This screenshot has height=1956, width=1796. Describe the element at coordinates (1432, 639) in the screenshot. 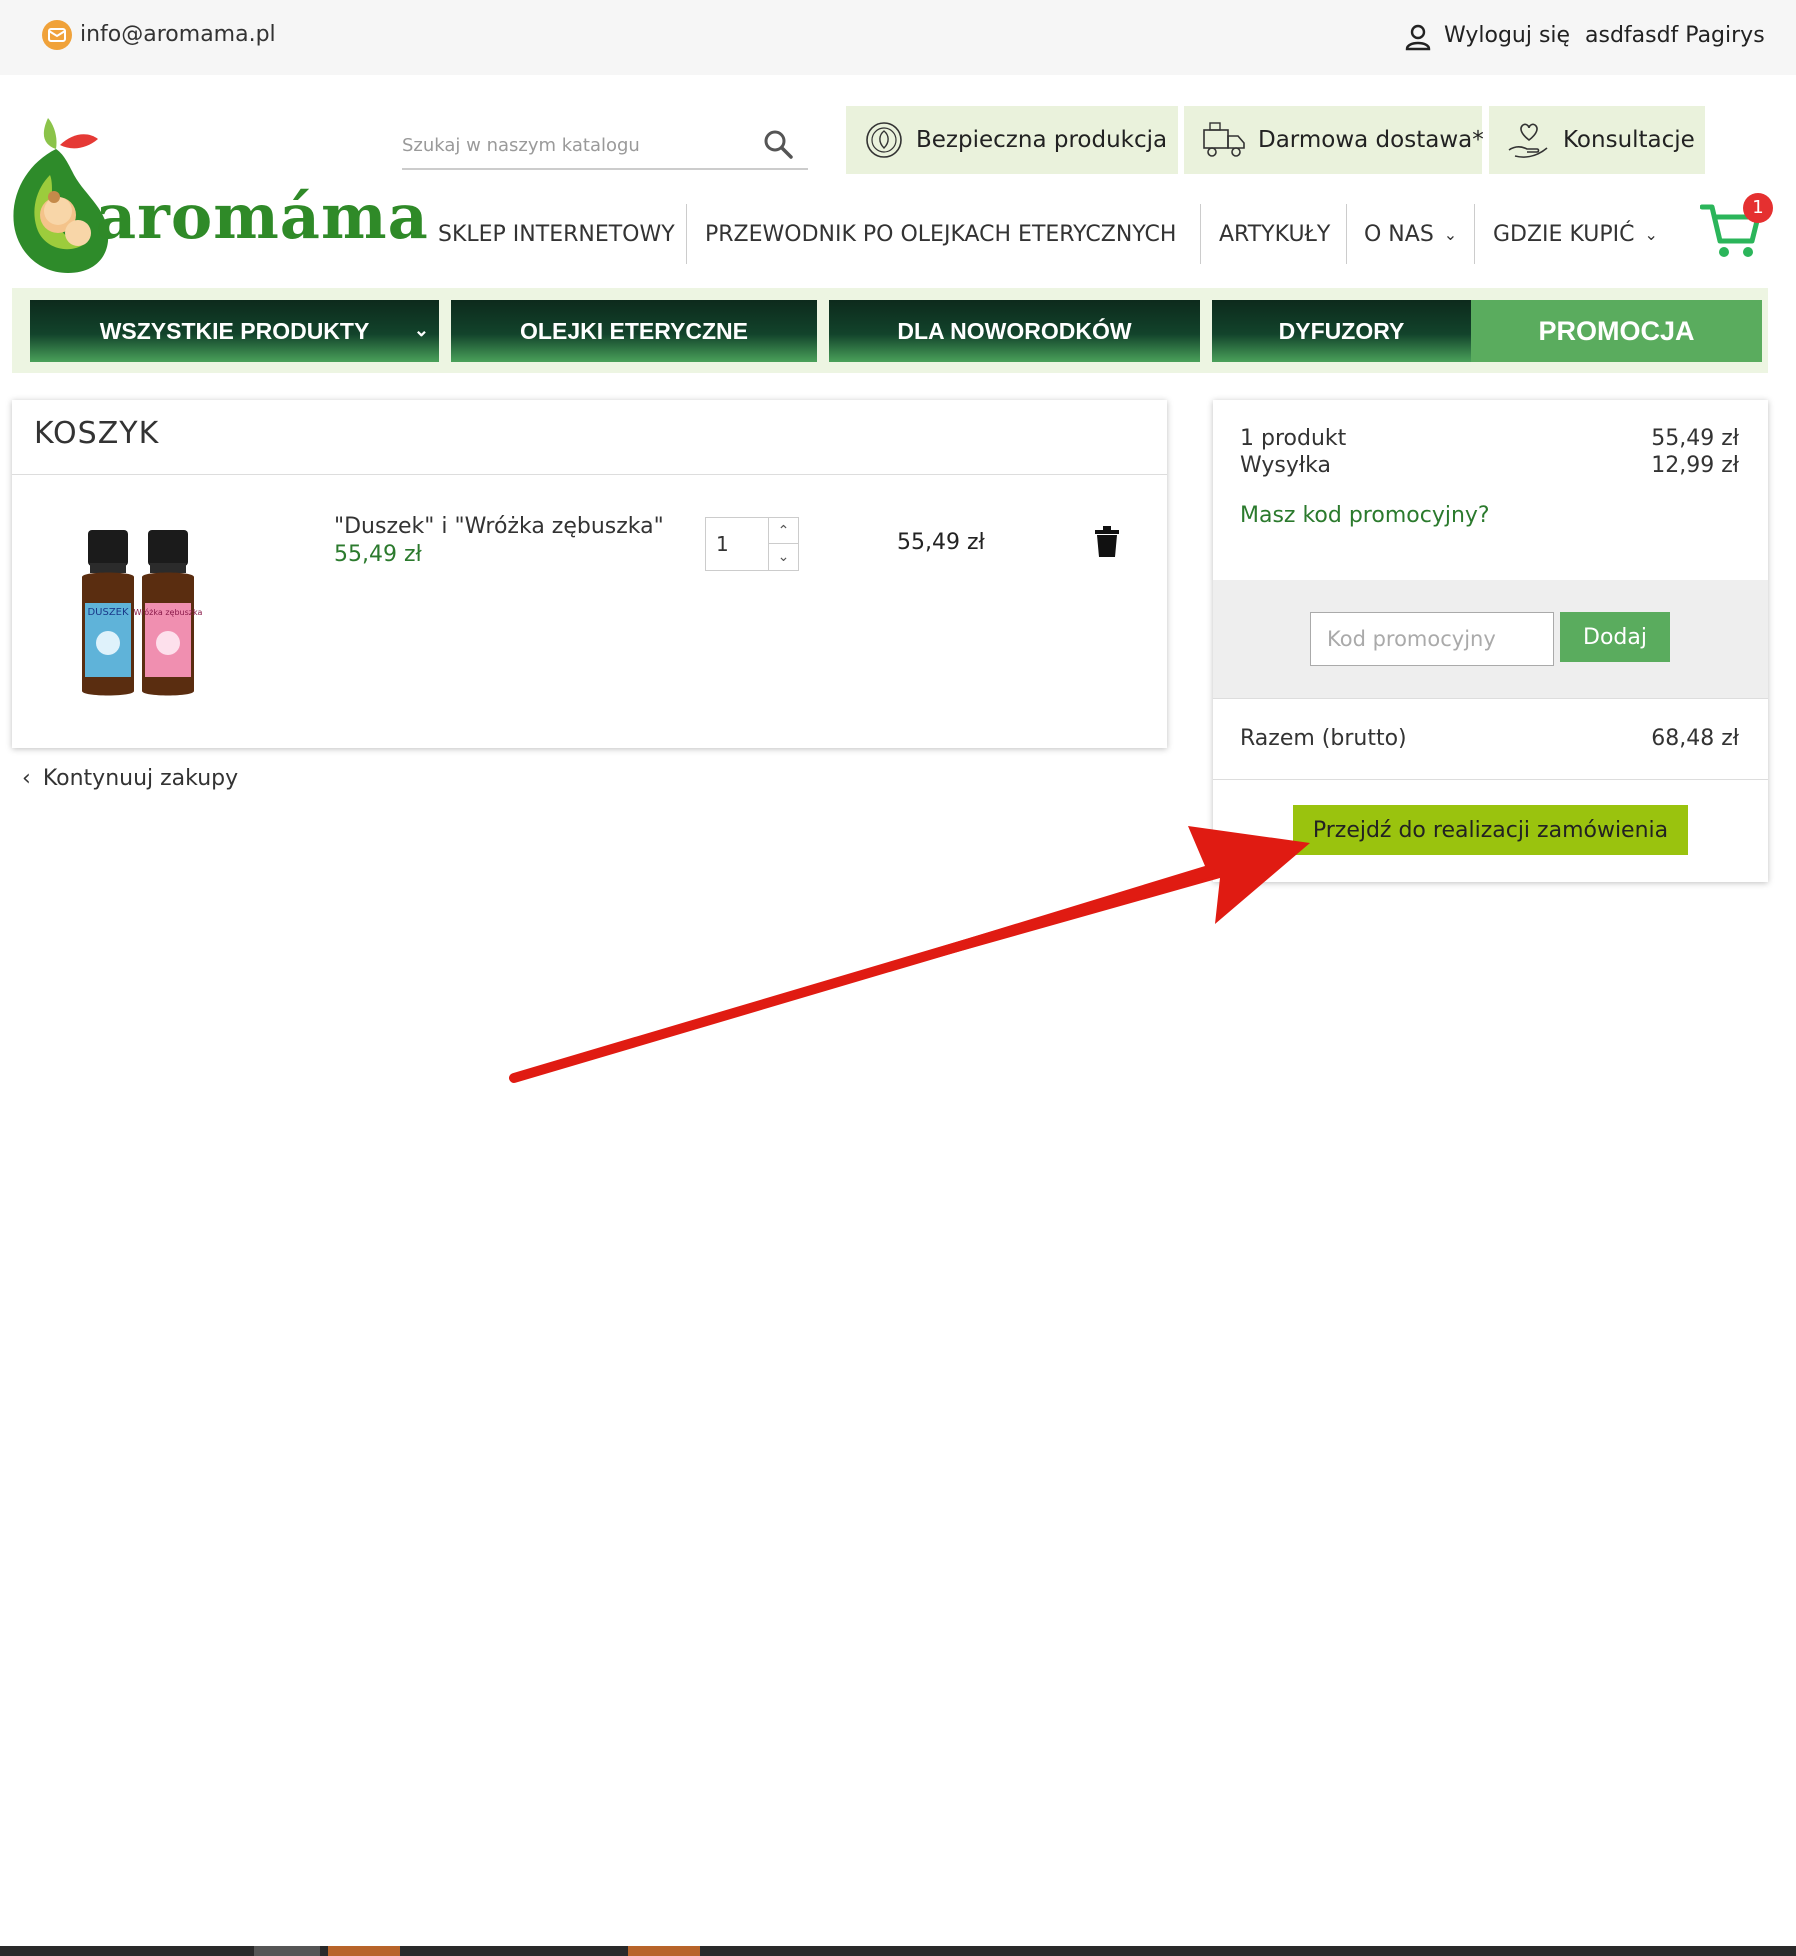

I see `promo-code-input` at that location.